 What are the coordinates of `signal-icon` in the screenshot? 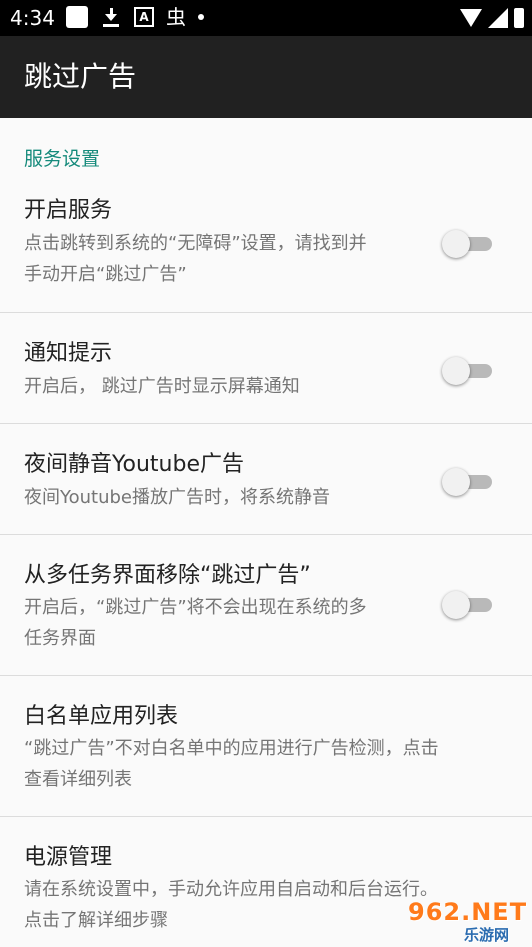 It's located at (498, 18).